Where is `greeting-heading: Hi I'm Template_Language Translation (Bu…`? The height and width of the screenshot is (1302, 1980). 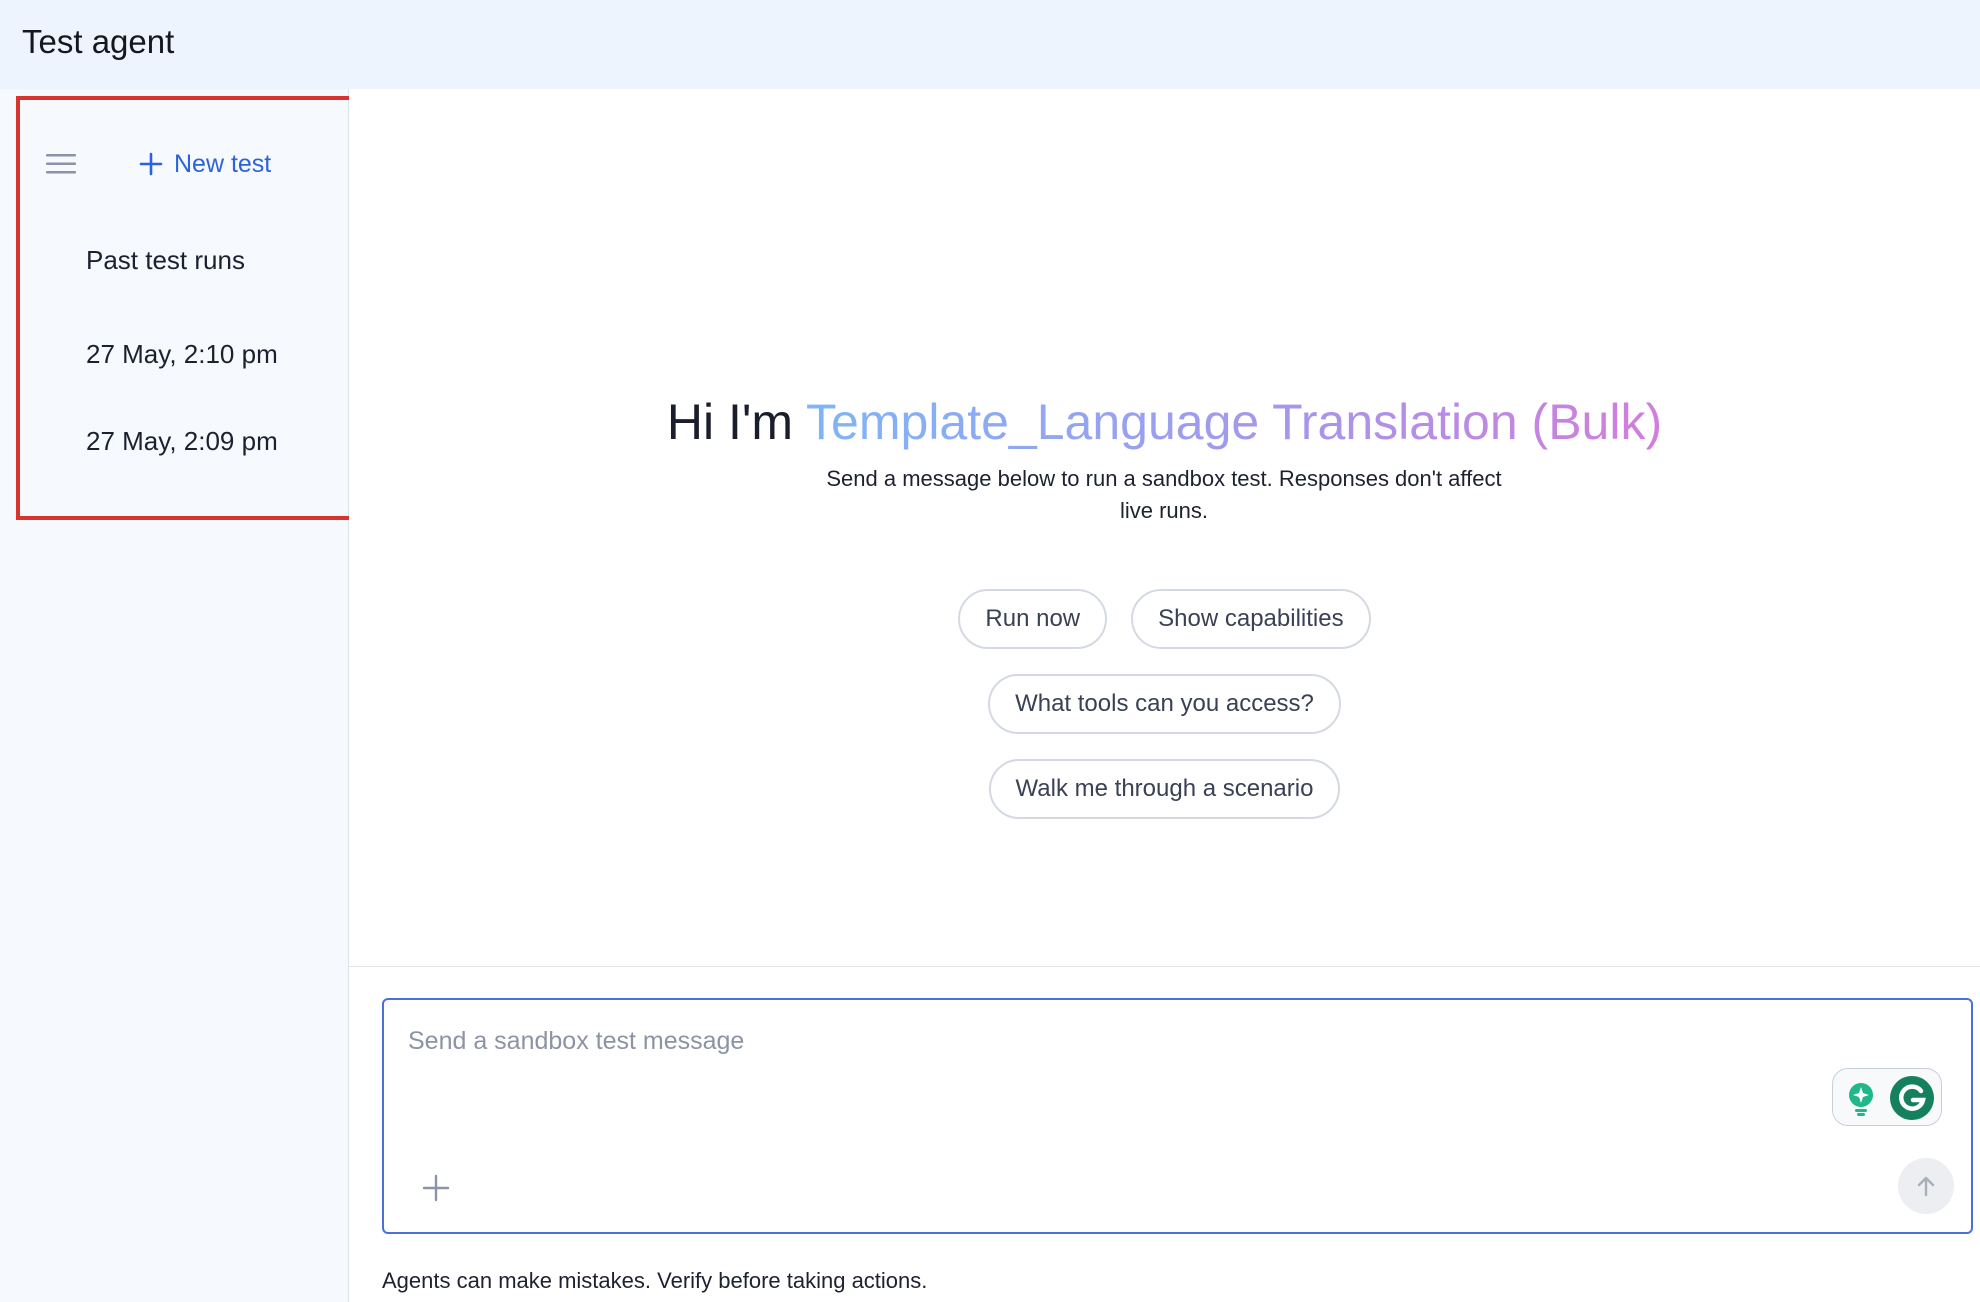 greeting-heading: Hi I'm Template_Language Translation (Bu… is located at coordinates (1164, 422).